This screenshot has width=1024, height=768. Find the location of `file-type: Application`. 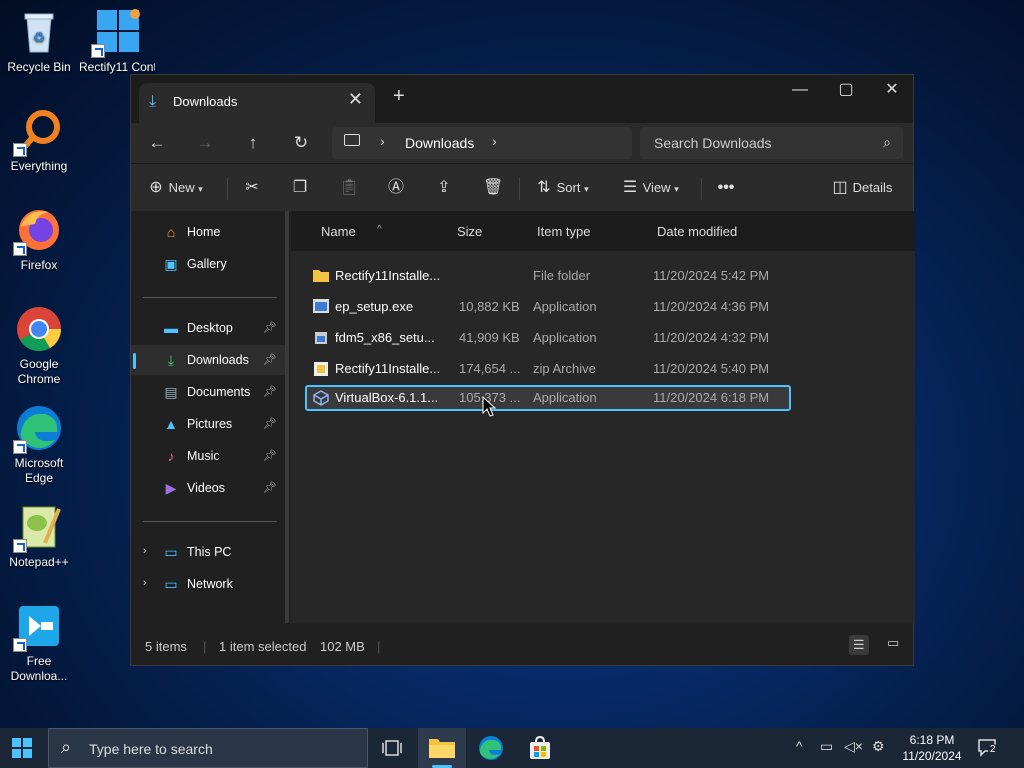

file-type: Application is located at coordinates (565, 306).